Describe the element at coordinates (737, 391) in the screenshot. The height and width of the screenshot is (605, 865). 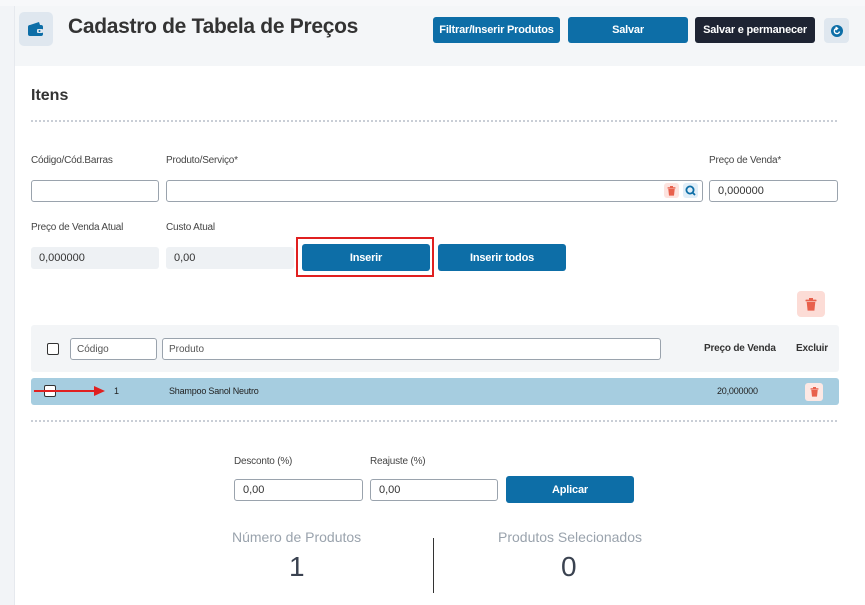
I see `row-sale-price: 20,000000` at that location.